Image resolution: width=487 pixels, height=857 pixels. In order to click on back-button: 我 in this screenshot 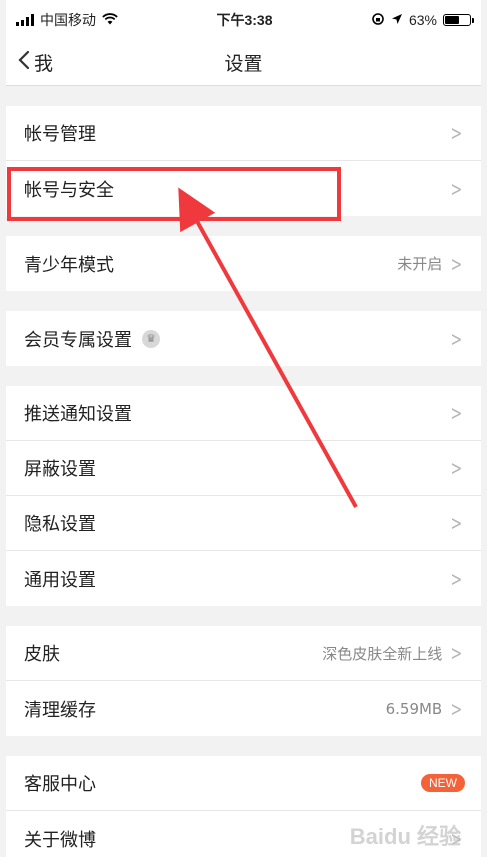, I will do `click(35, 62)`.